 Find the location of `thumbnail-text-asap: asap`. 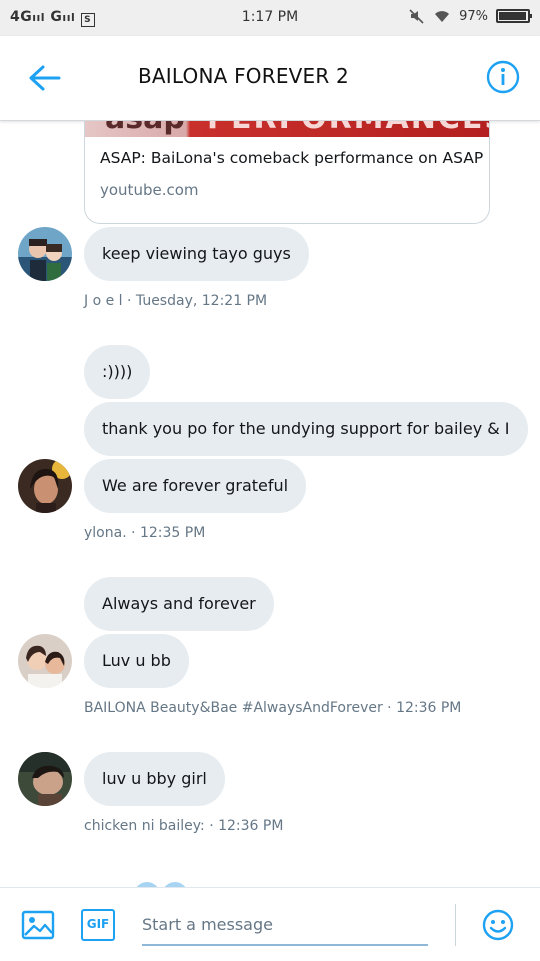

thumbnail-text-asap: asap is located at coordinates (145, 128).